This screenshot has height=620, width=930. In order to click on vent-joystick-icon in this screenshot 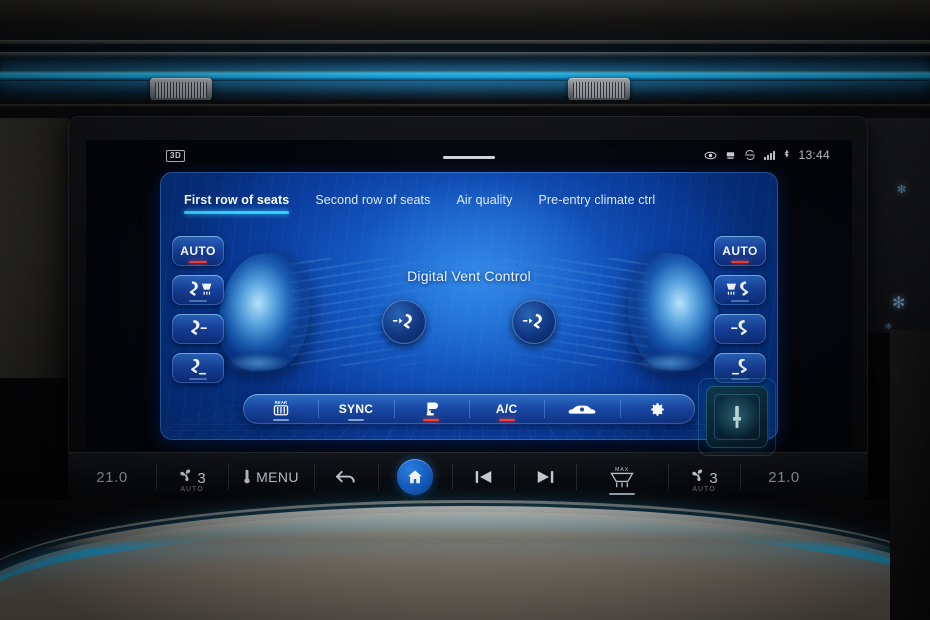, I will do `click(737, 417)`.